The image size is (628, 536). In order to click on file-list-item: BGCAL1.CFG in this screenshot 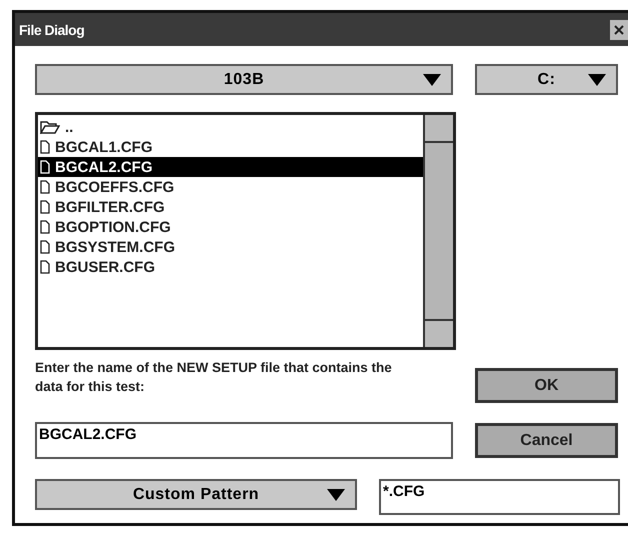, I will do `click(230, 147)`.